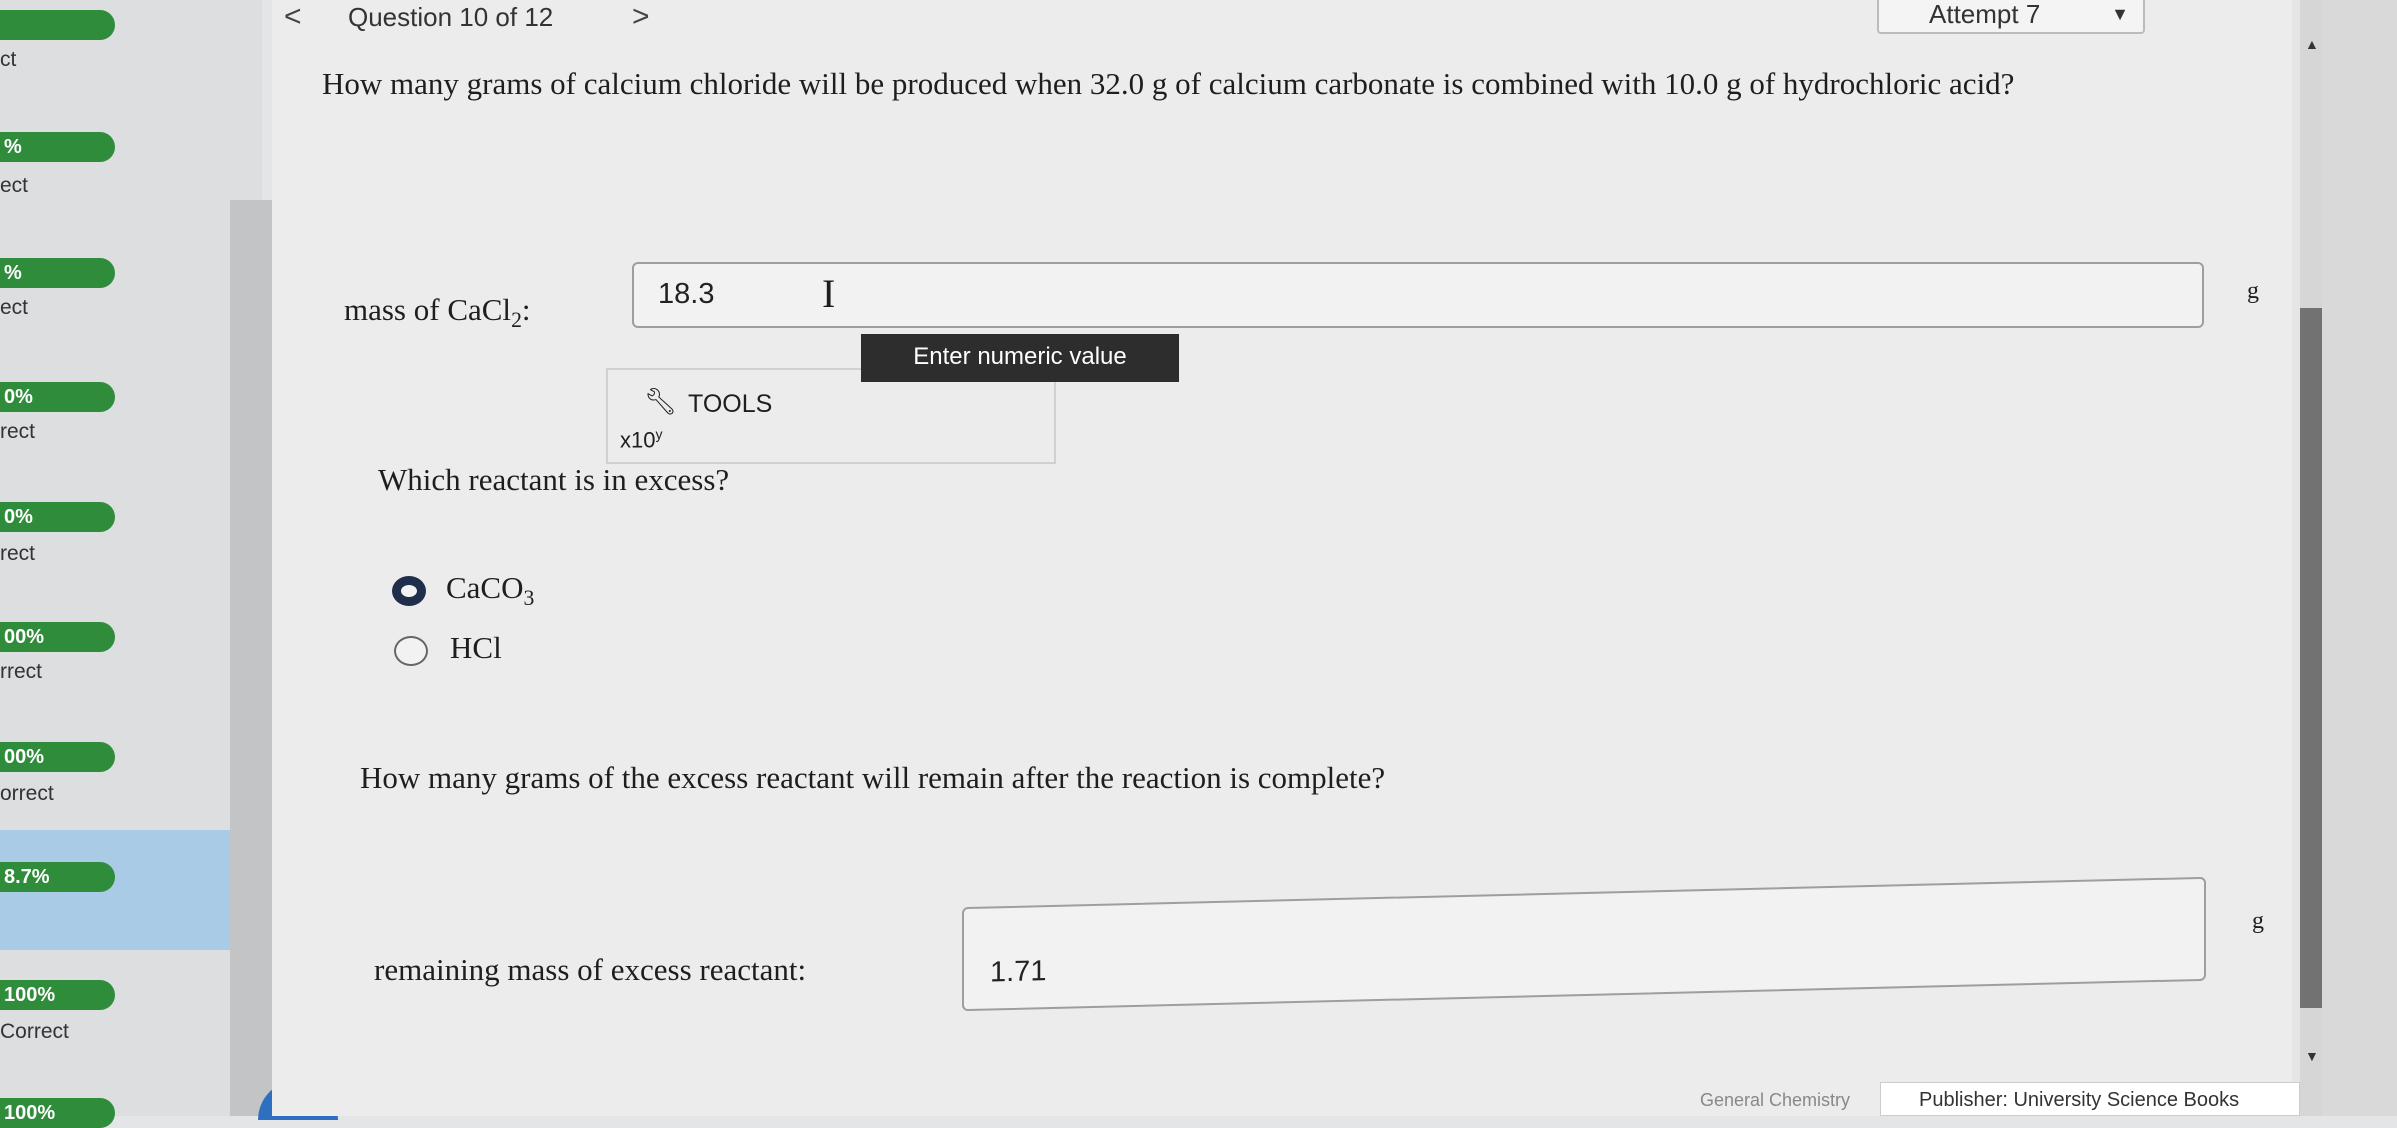  I want to click on excess-reactant-question: Which reactant is in excess?, so click(554, 479).